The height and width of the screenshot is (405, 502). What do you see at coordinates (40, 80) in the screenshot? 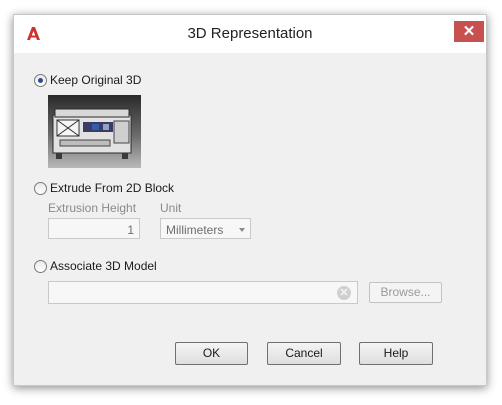
I see `keep-original-radio` at bounding box center [40, 80].